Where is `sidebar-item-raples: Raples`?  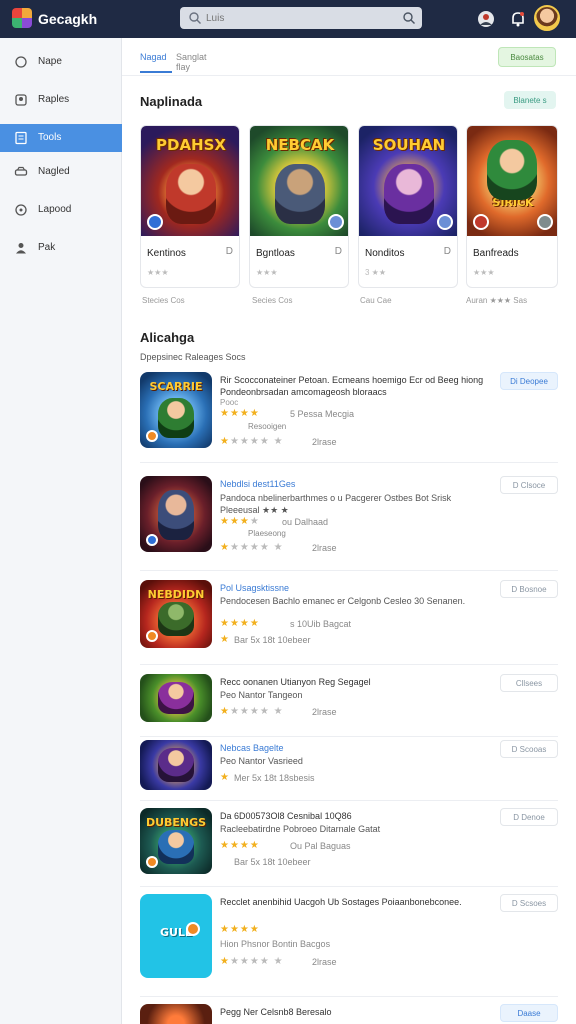 sidebar-item-raples: Raples is located at coordinates (61, 100).